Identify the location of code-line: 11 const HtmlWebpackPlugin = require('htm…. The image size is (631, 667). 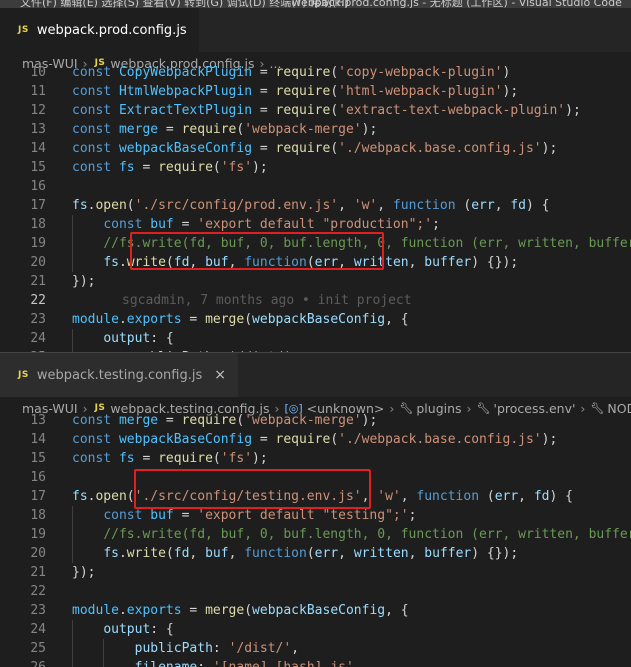
(274, 91).